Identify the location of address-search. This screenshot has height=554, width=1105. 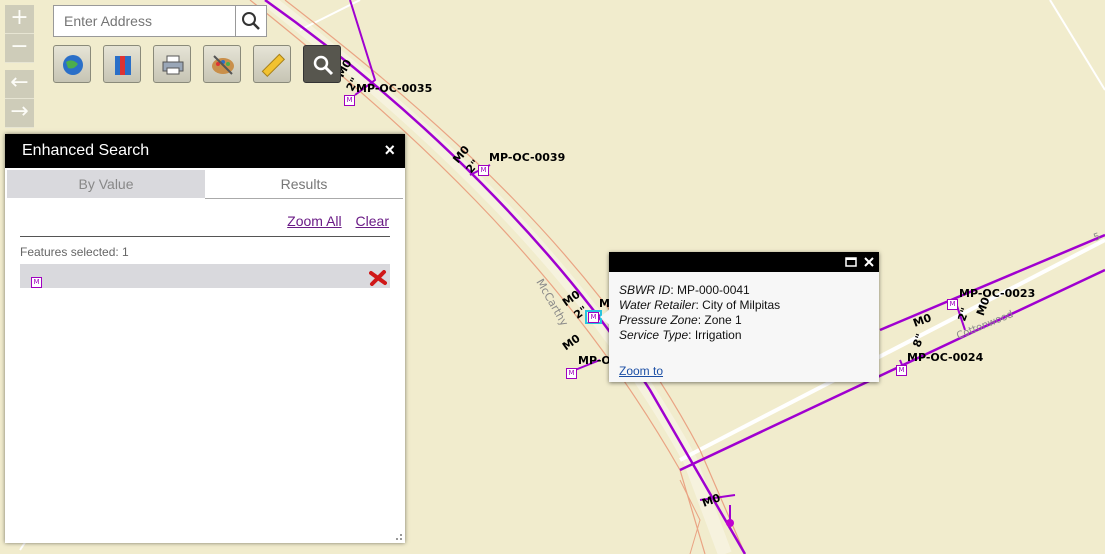
(160, 21).